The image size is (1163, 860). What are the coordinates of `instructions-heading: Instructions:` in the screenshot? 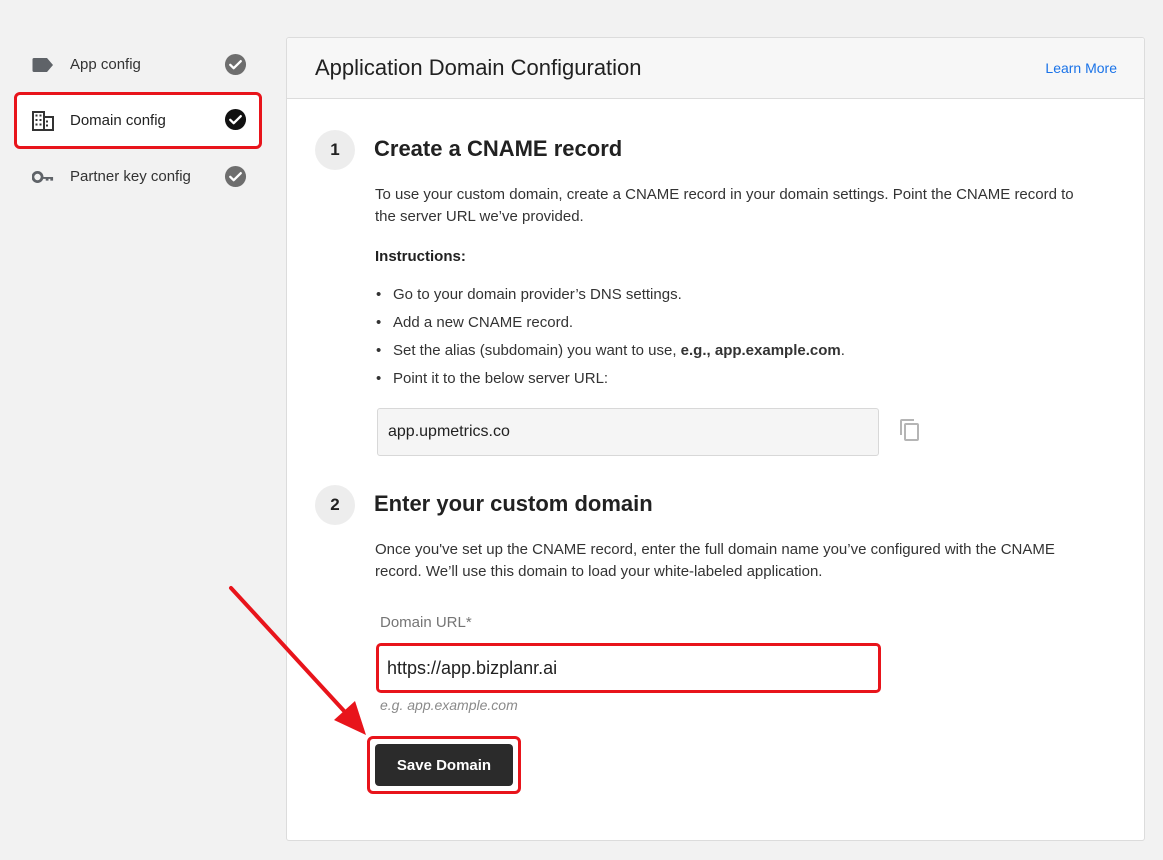 It's located at (420, 256).